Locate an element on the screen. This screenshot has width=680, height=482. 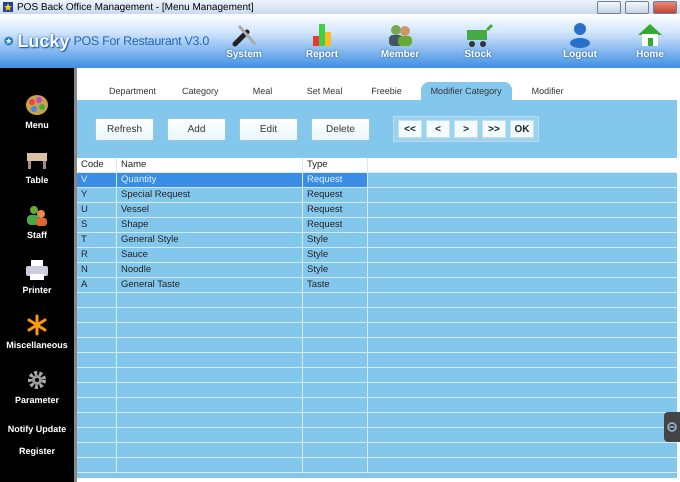
column-header: Type is located at coordinates (335, 165).